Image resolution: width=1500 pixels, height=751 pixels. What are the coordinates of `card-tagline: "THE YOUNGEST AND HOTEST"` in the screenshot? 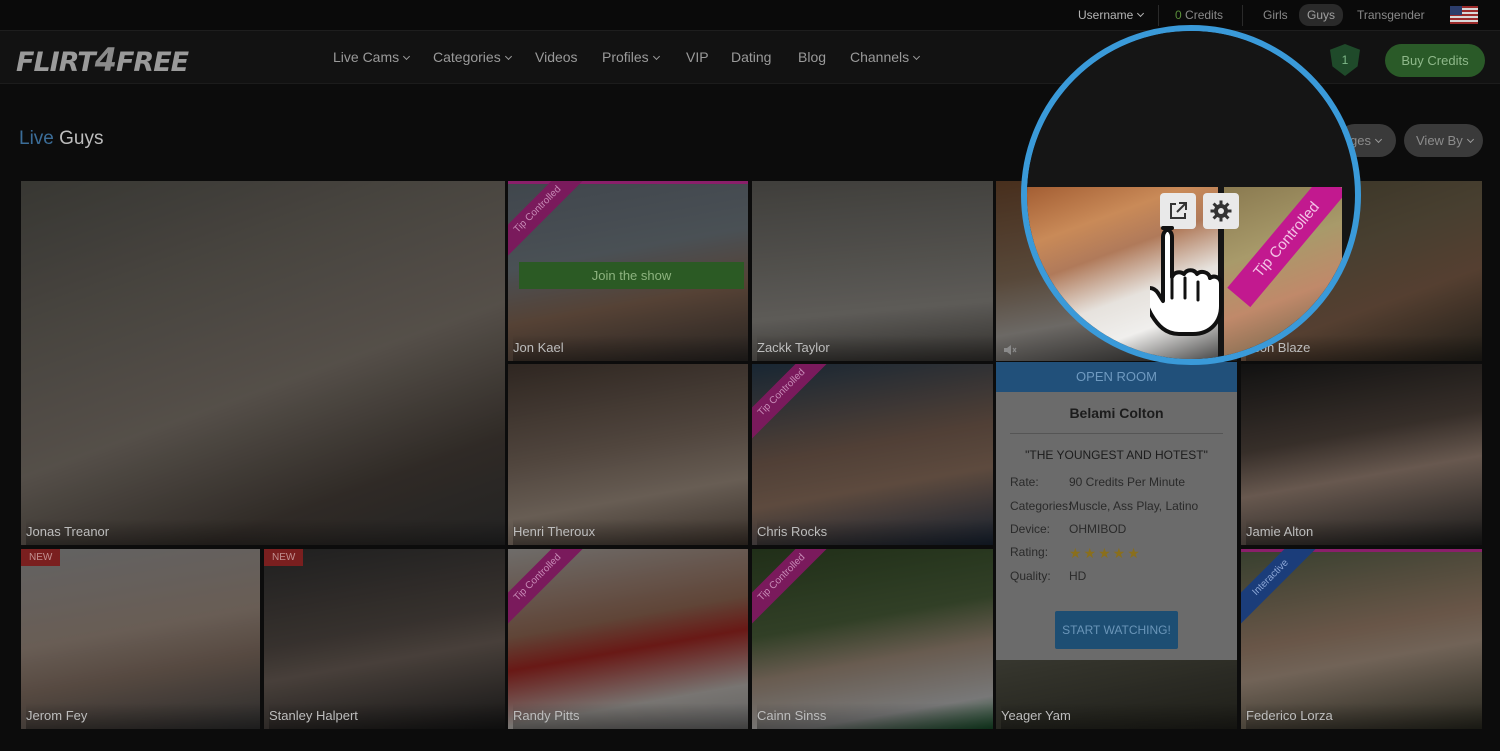 It's located at (1116, 455).